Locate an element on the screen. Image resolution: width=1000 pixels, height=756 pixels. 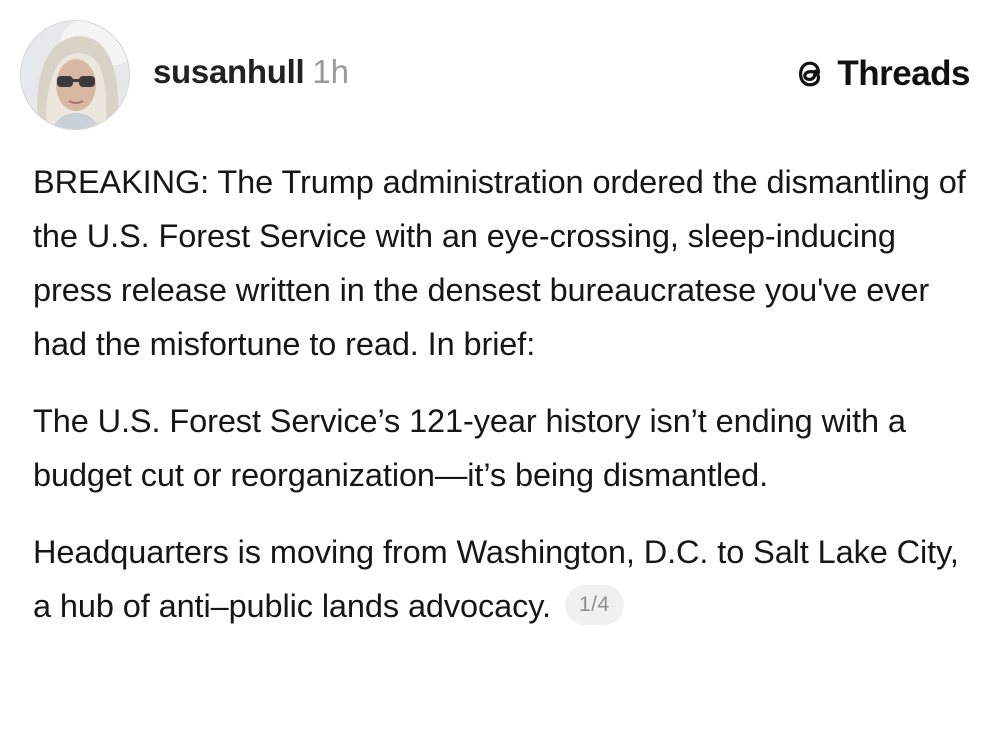
page-indicator-badge: 1/4 is located at coordinates (594, 605).